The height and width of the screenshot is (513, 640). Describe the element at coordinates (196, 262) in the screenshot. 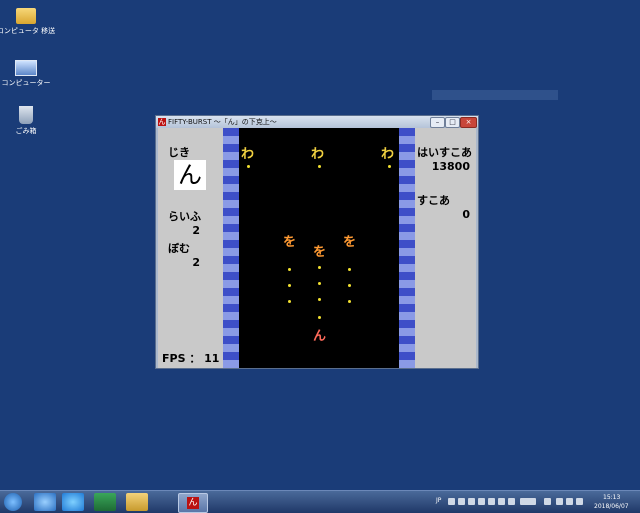

I see `bomb-value: 2` at that location.